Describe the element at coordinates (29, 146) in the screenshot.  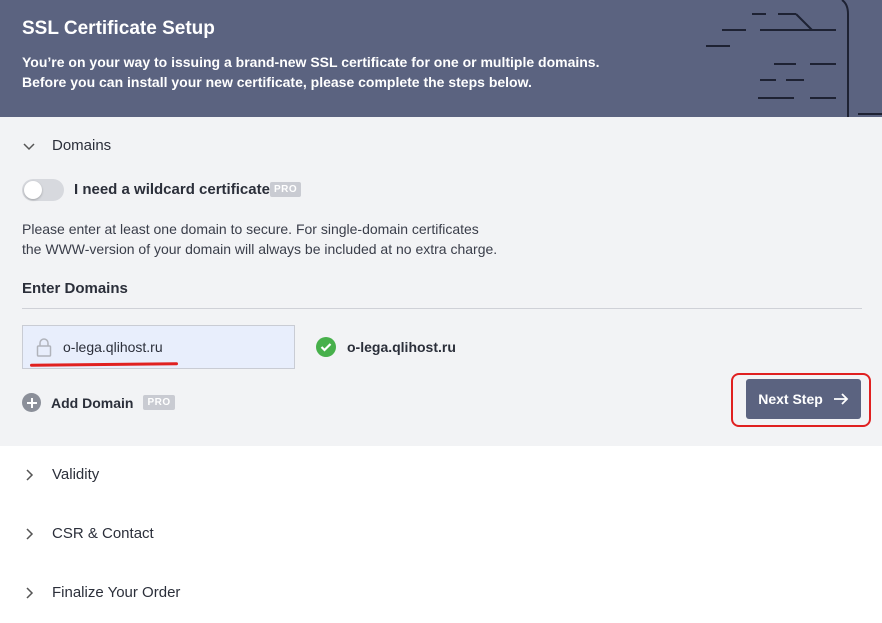
I see `chevron-down-icon` at that location.